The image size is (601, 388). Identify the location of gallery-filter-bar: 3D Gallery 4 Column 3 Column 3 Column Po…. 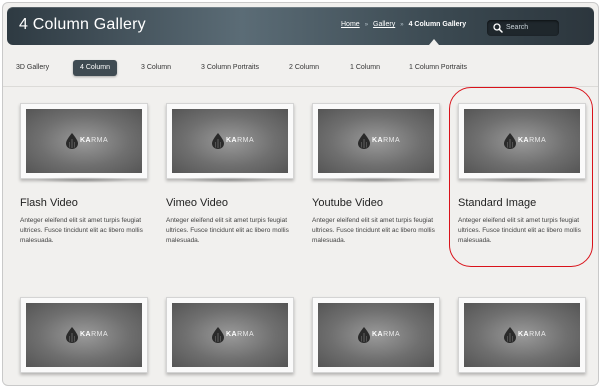
(300, 68).